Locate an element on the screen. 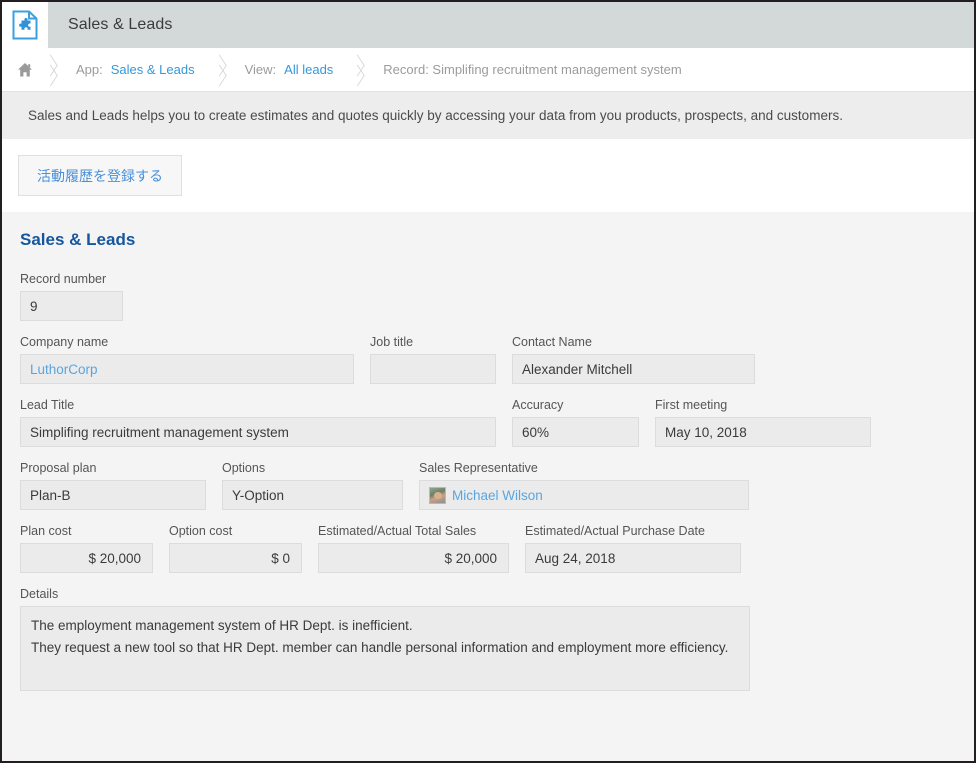 The height and width of the screenshot is (763, 976). field-label: Contact Name is located at coordinates (552, 342).